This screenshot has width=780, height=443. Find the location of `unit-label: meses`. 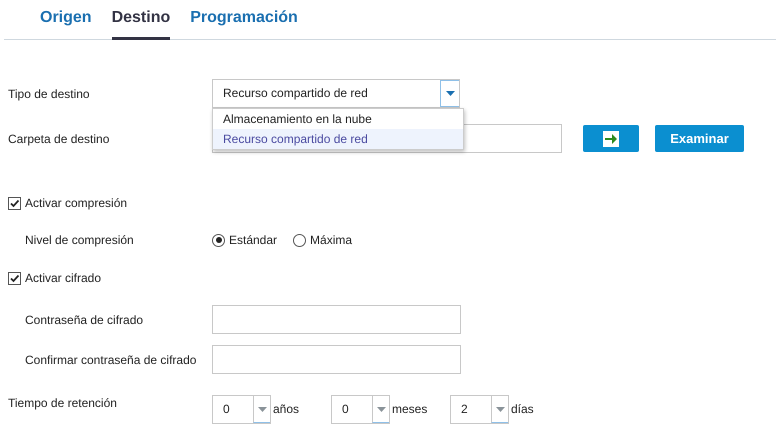

unit-label: meses is located at coordinates (410, 409).